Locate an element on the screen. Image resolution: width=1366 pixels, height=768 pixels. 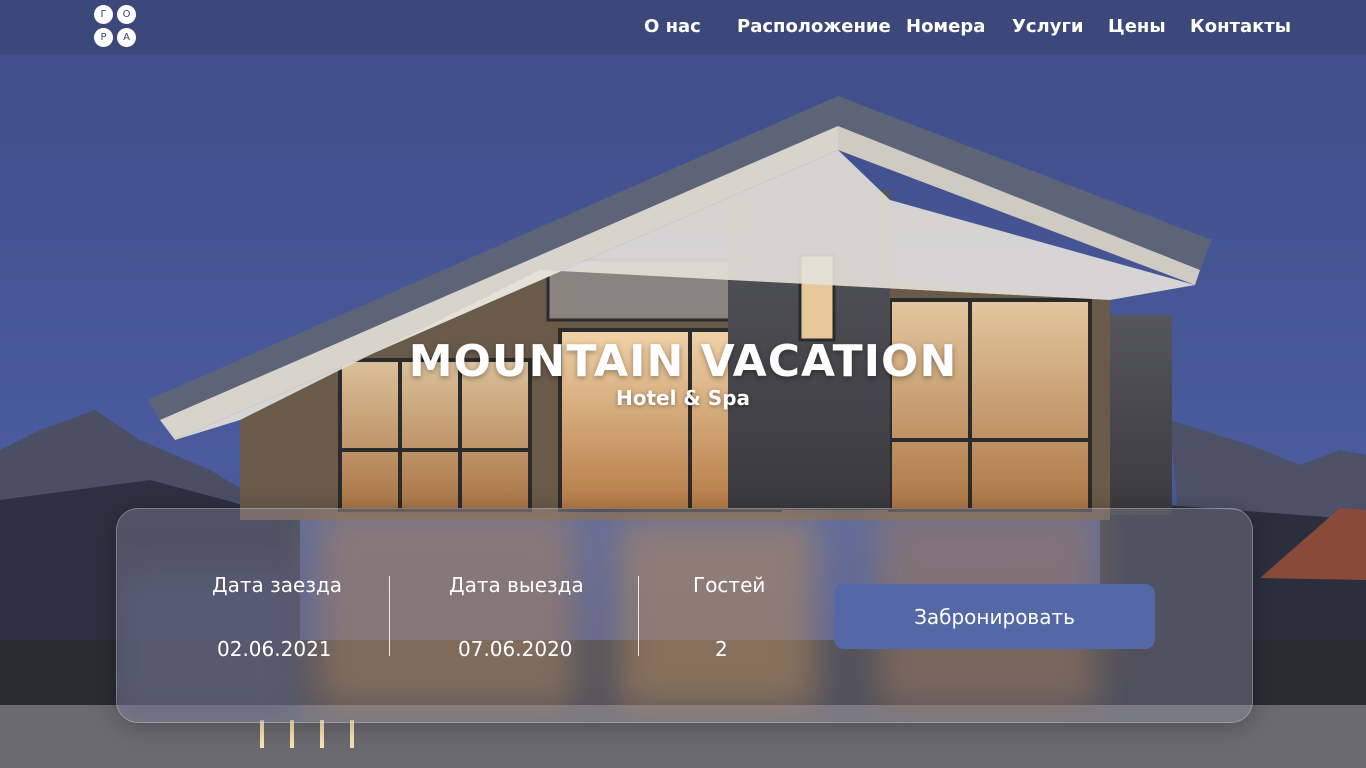
logo-letter: Г is located at coordinates (103, 14).